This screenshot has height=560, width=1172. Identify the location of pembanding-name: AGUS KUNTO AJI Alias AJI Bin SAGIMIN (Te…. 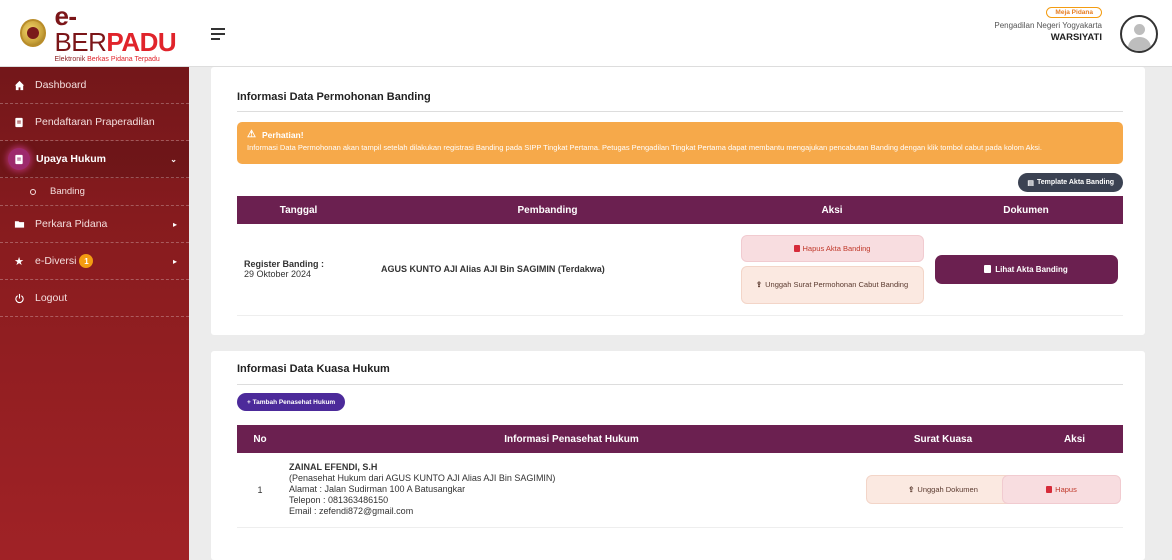
(547, 270).